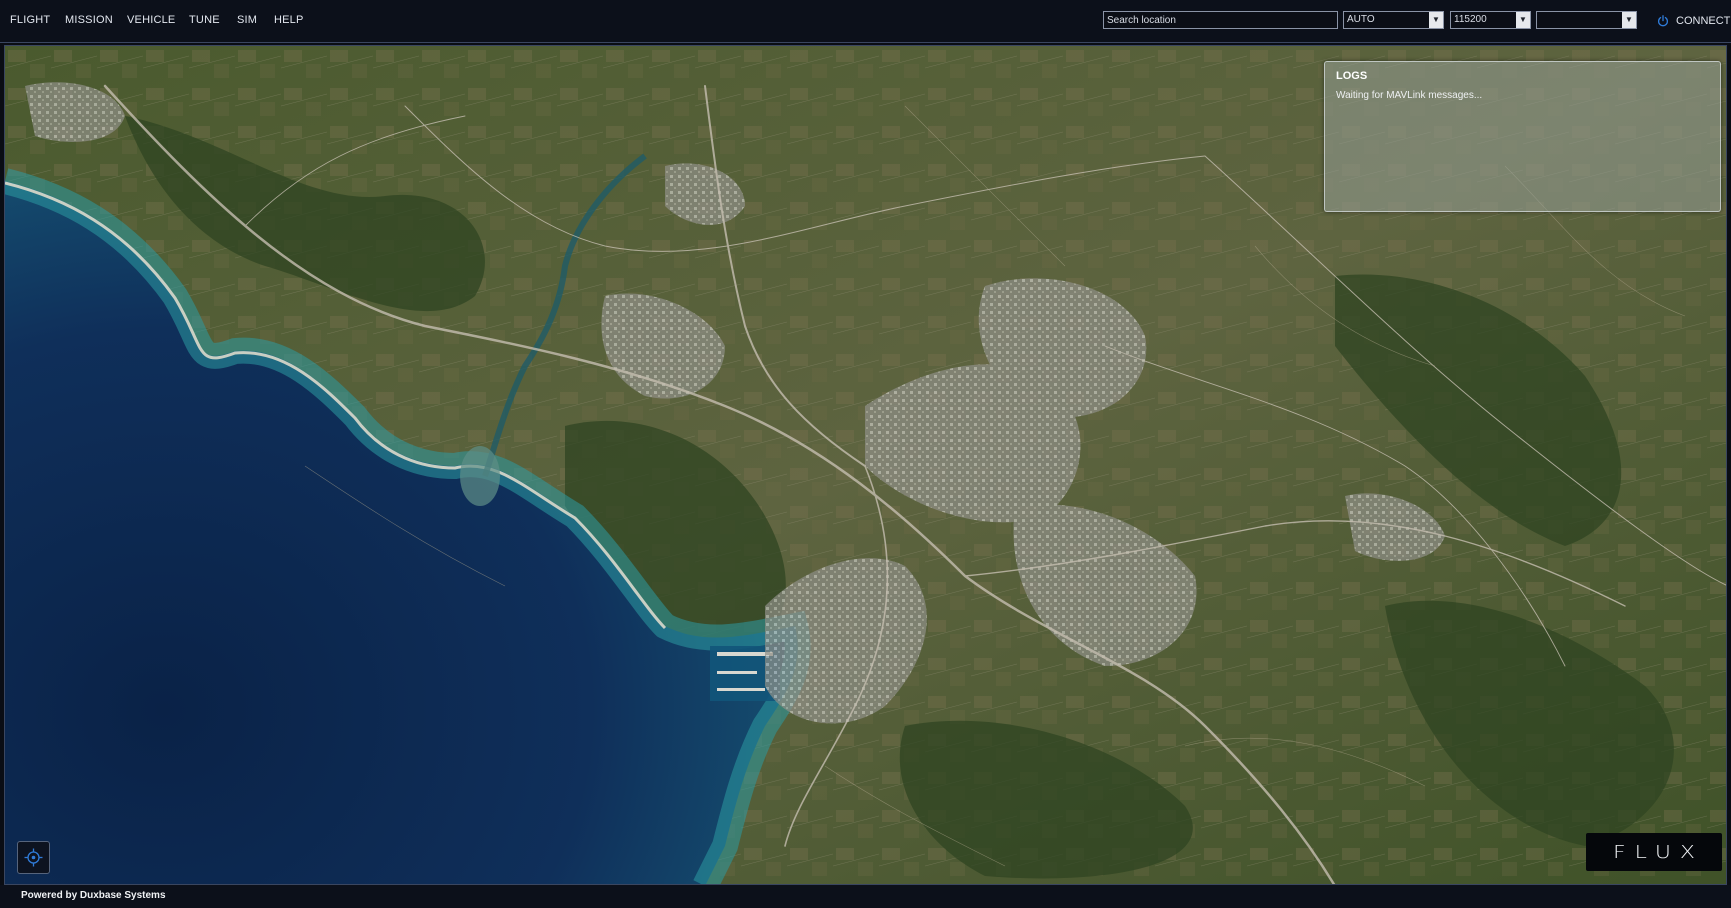 The height and width of the screenshot is (908, 1731). What do you see at coordinates (247, 20) in the screenshot?
I see `menu-sim: SIM` at bounding box center [247, 20].